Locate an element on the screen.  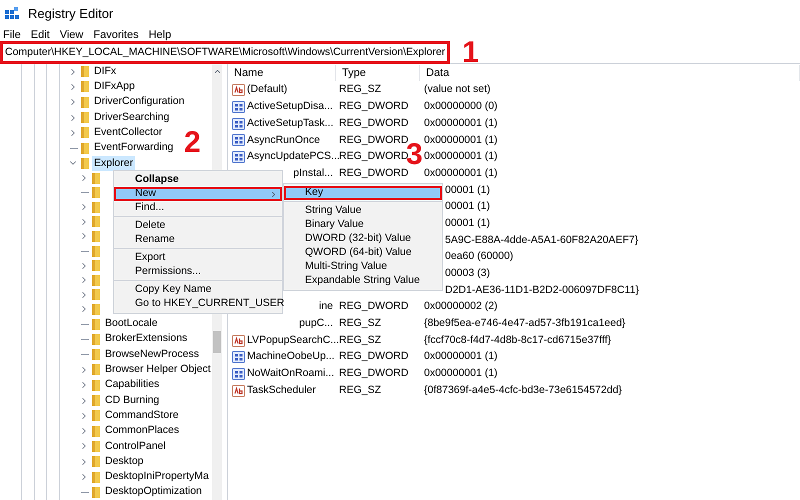
annotation-number: 1 is located at coordinates (470, 53).